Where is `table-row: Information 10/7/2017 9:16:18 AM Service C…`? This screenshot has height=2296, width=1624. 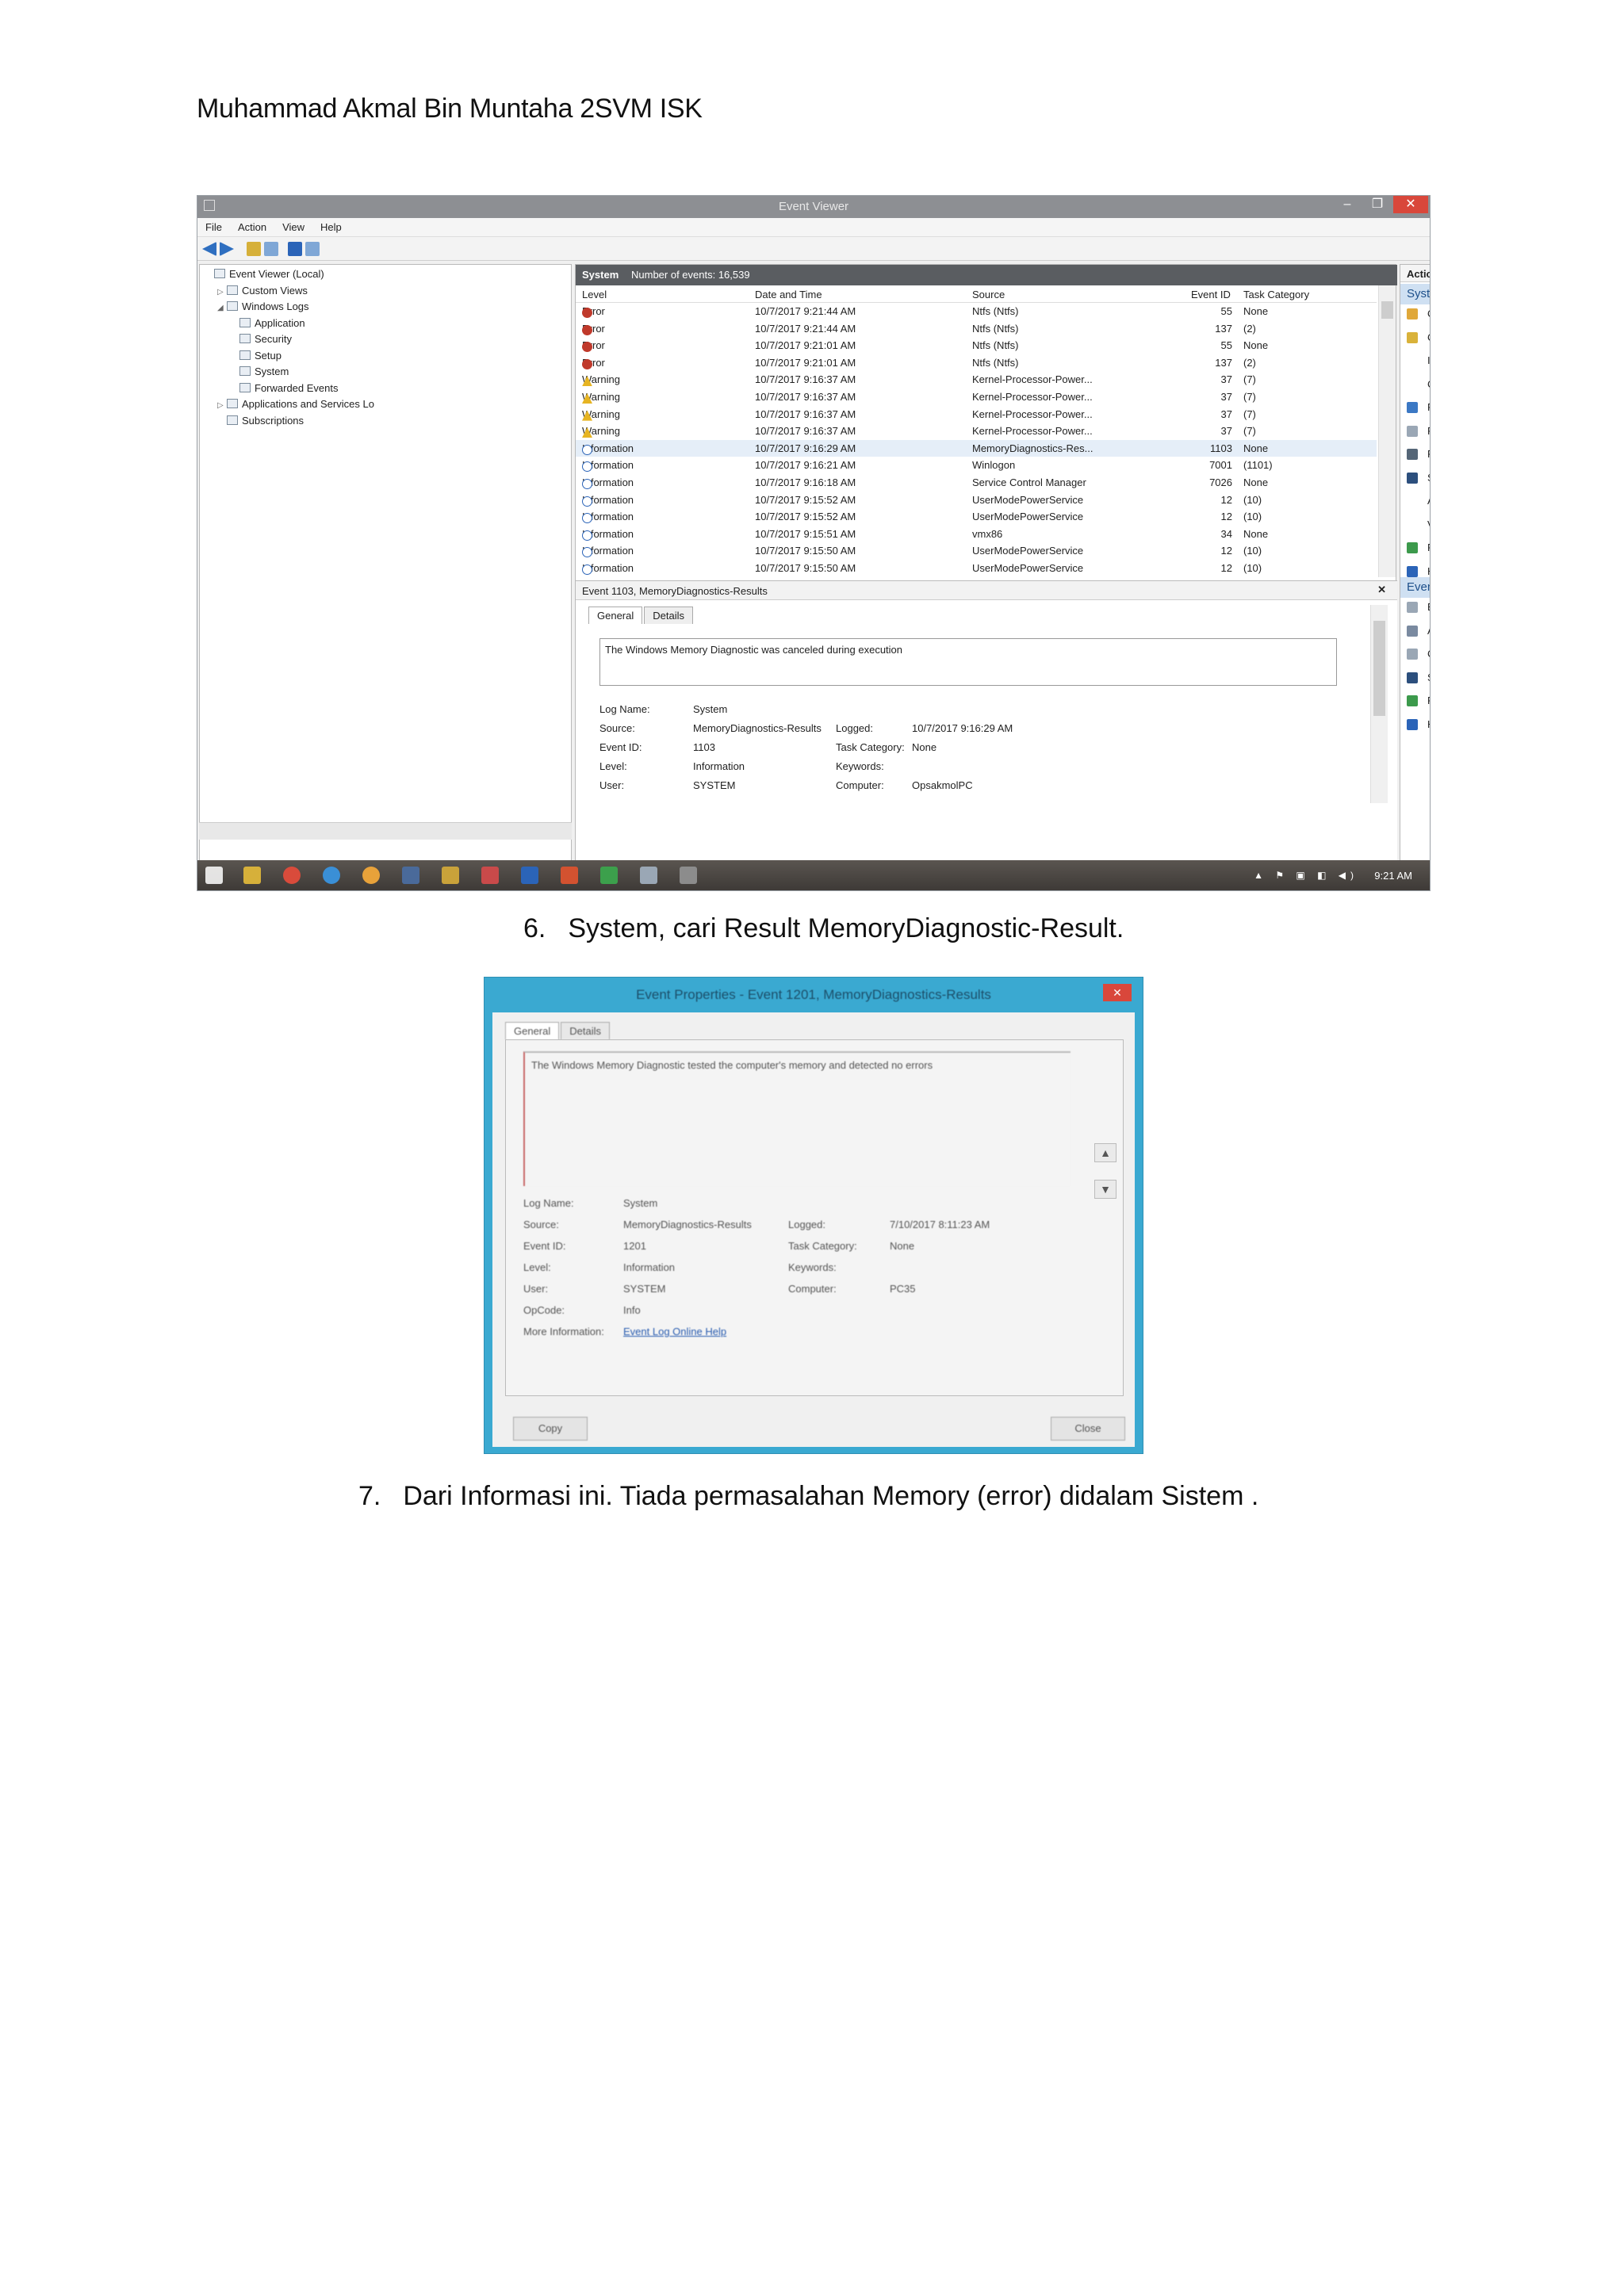 table-row: Information 10/7/2017 9:16:18 AM Service C… is located at coordinates (977, 483).